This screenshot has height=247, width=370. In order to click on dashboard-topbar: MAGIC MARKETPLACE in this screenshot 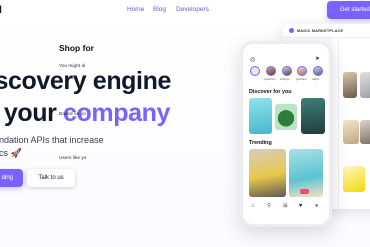, I will do `click(326, 31)`.